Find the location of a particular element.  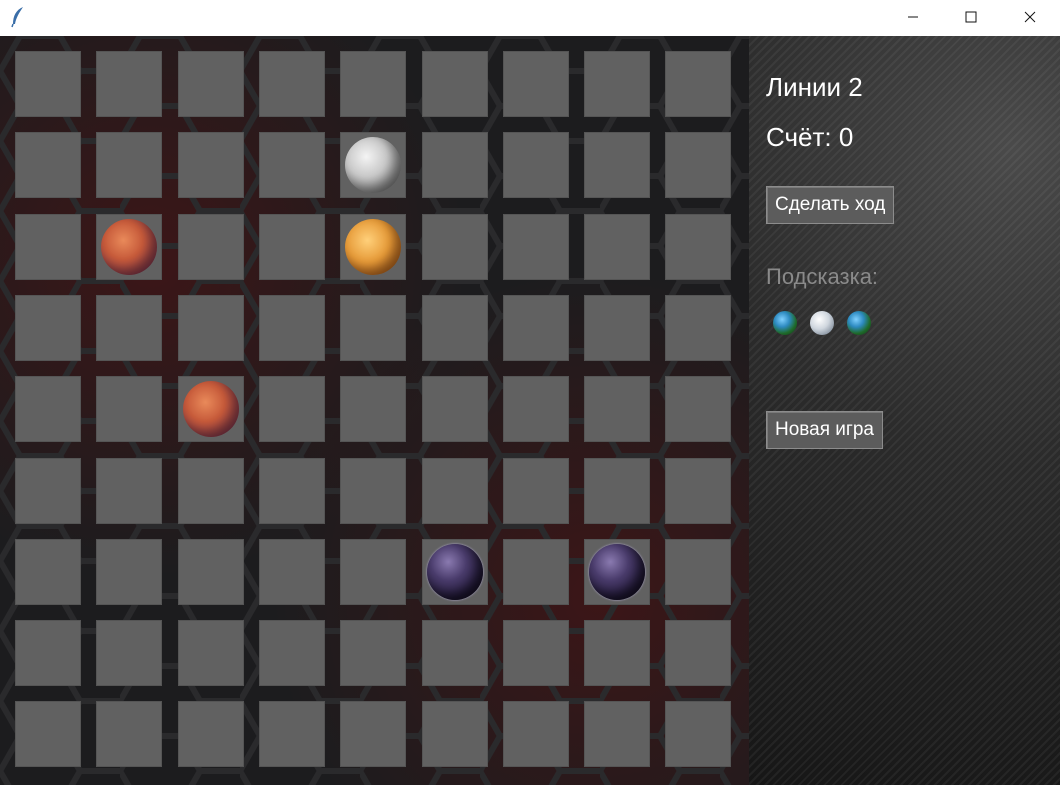

close-button is located at coordinates (1030, 17).